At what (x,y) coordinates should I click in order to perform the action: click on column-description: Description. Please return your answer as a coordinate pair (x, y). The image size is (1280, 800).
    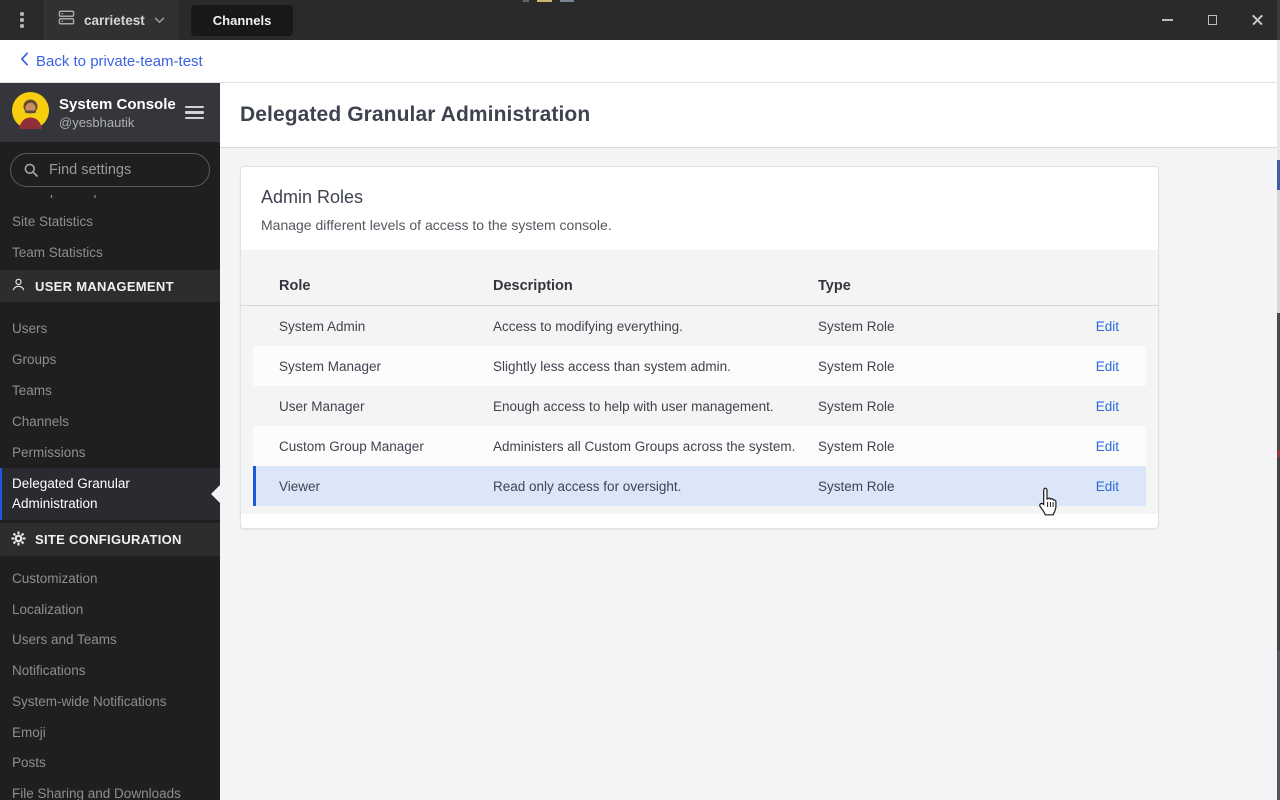
    Looking at the image, I should click on (533, 285).